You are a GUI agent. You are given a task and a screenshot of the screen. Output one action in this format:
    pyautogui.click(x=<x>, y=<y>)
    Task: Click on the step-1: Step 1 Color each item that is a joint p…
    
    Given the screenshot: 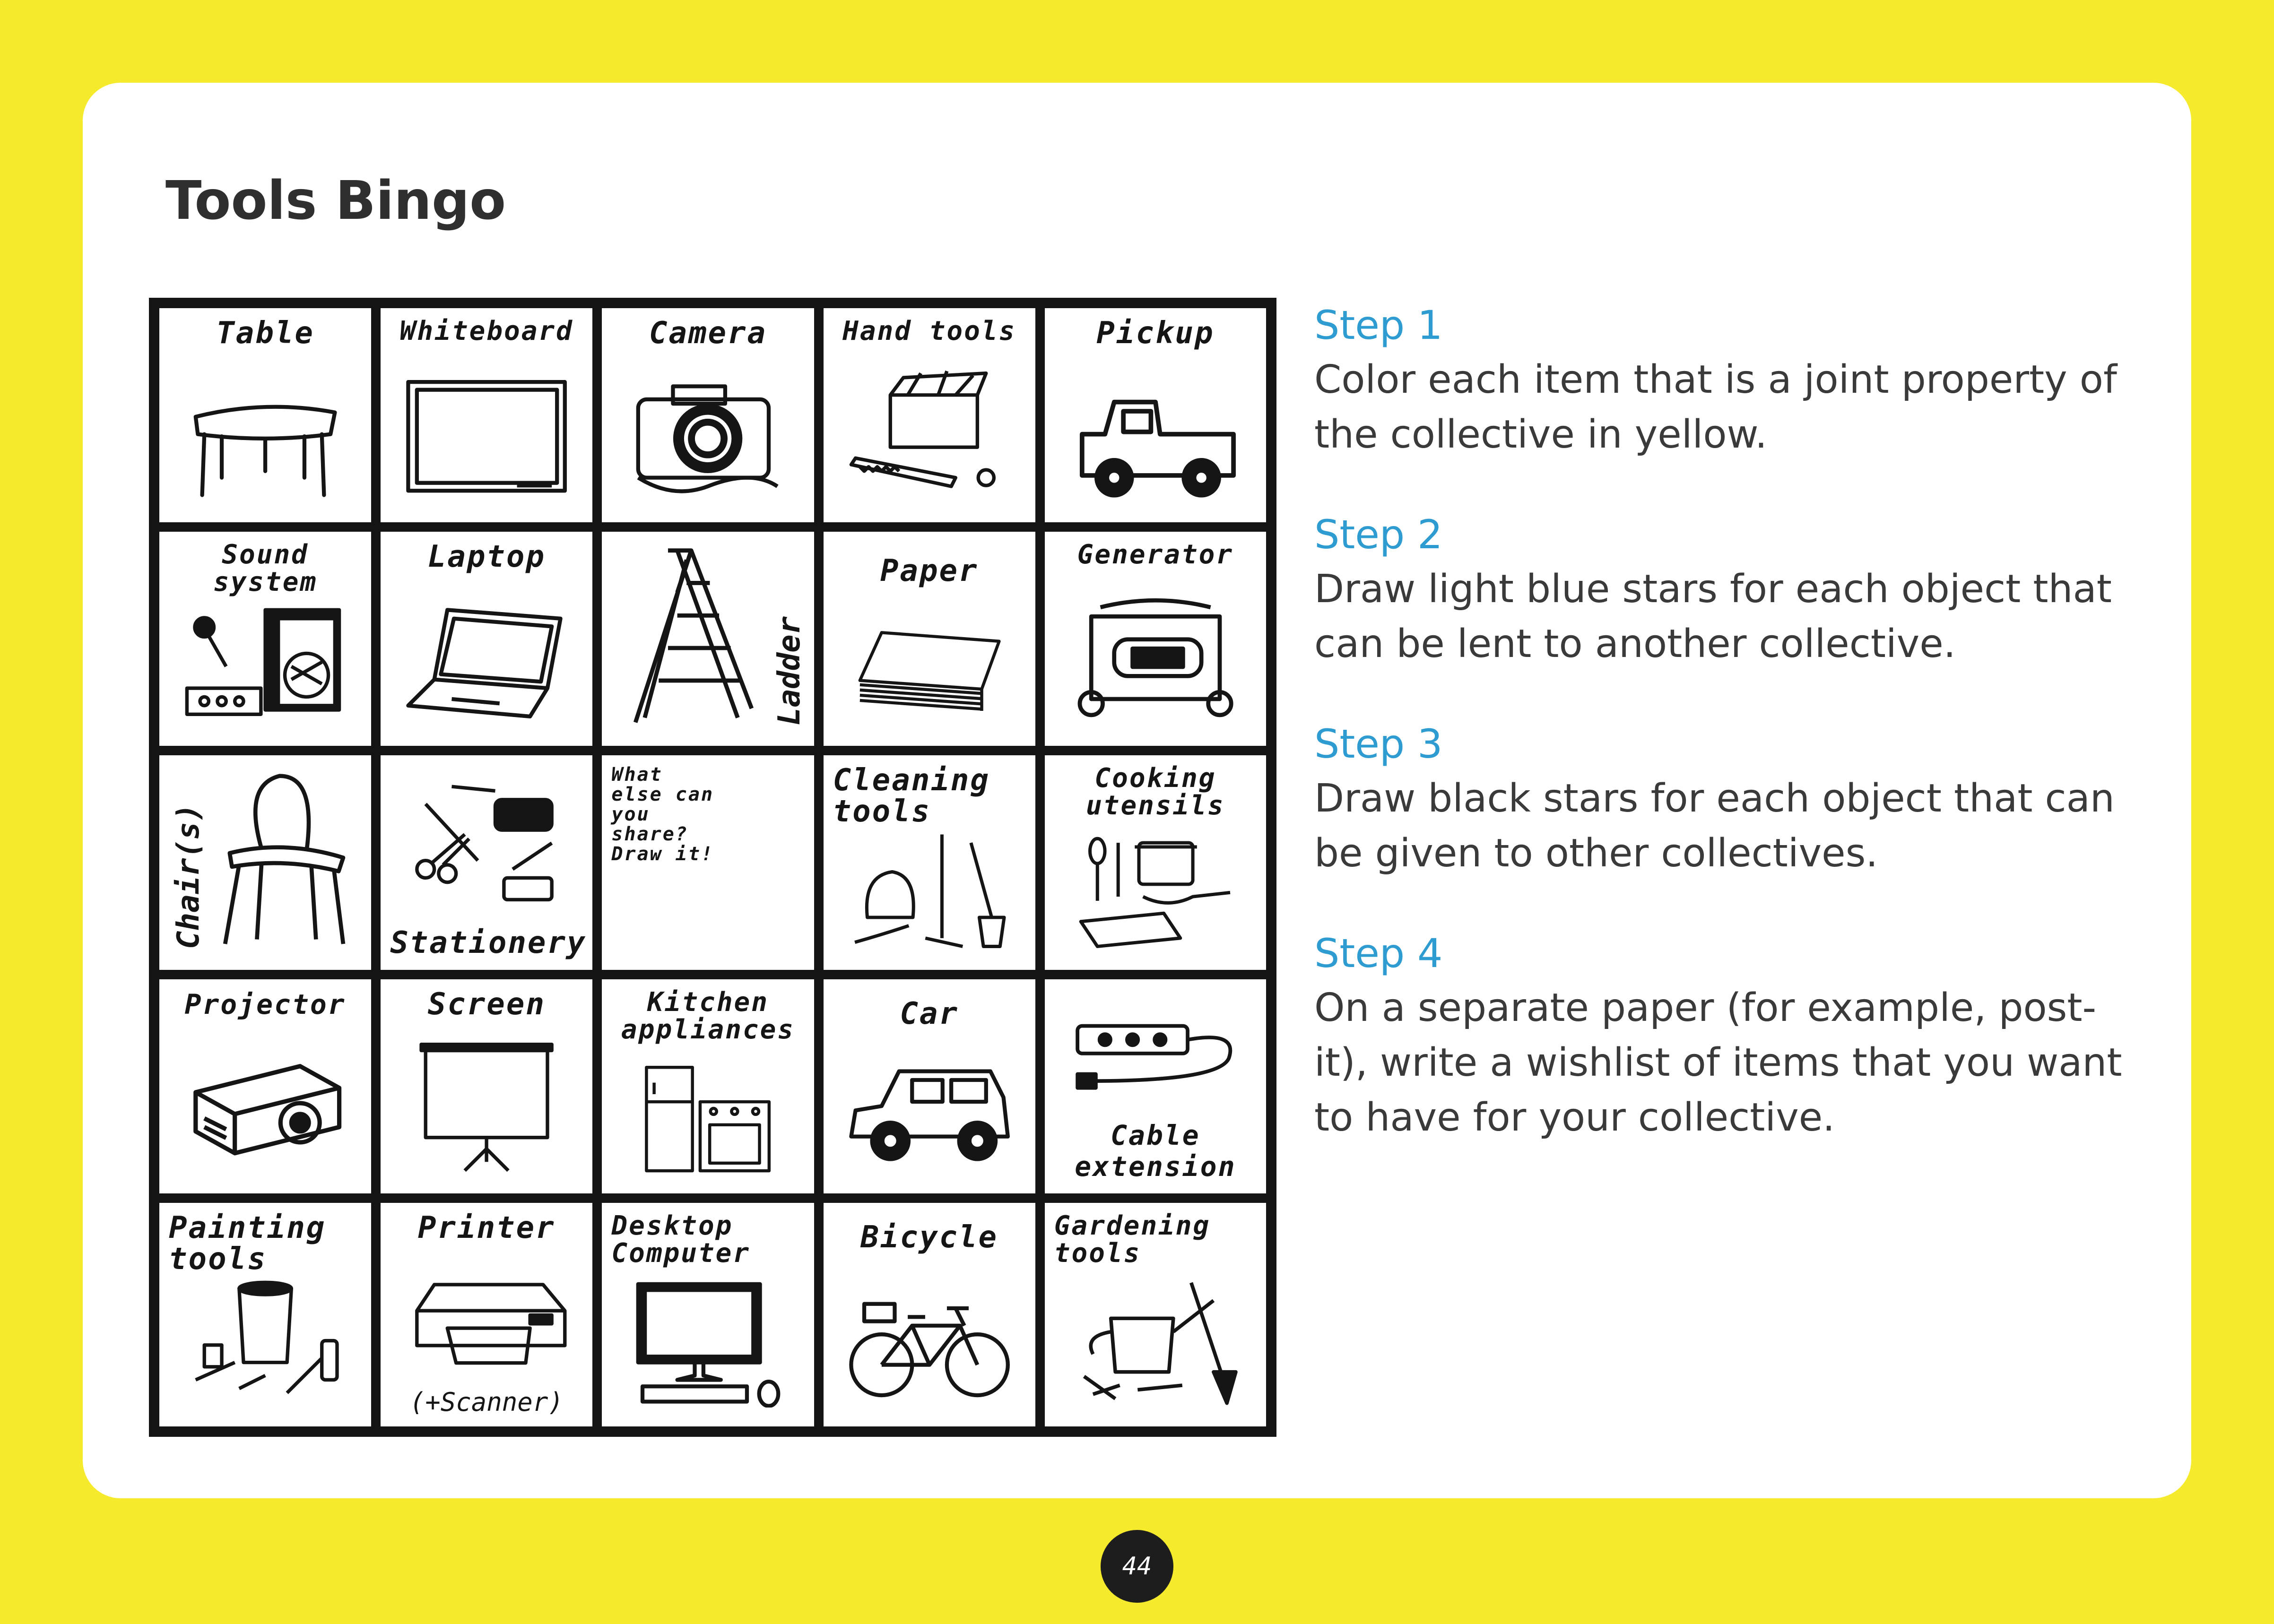 What is the action you would take?
    pyautogui.click(x=1728, y=380)
    